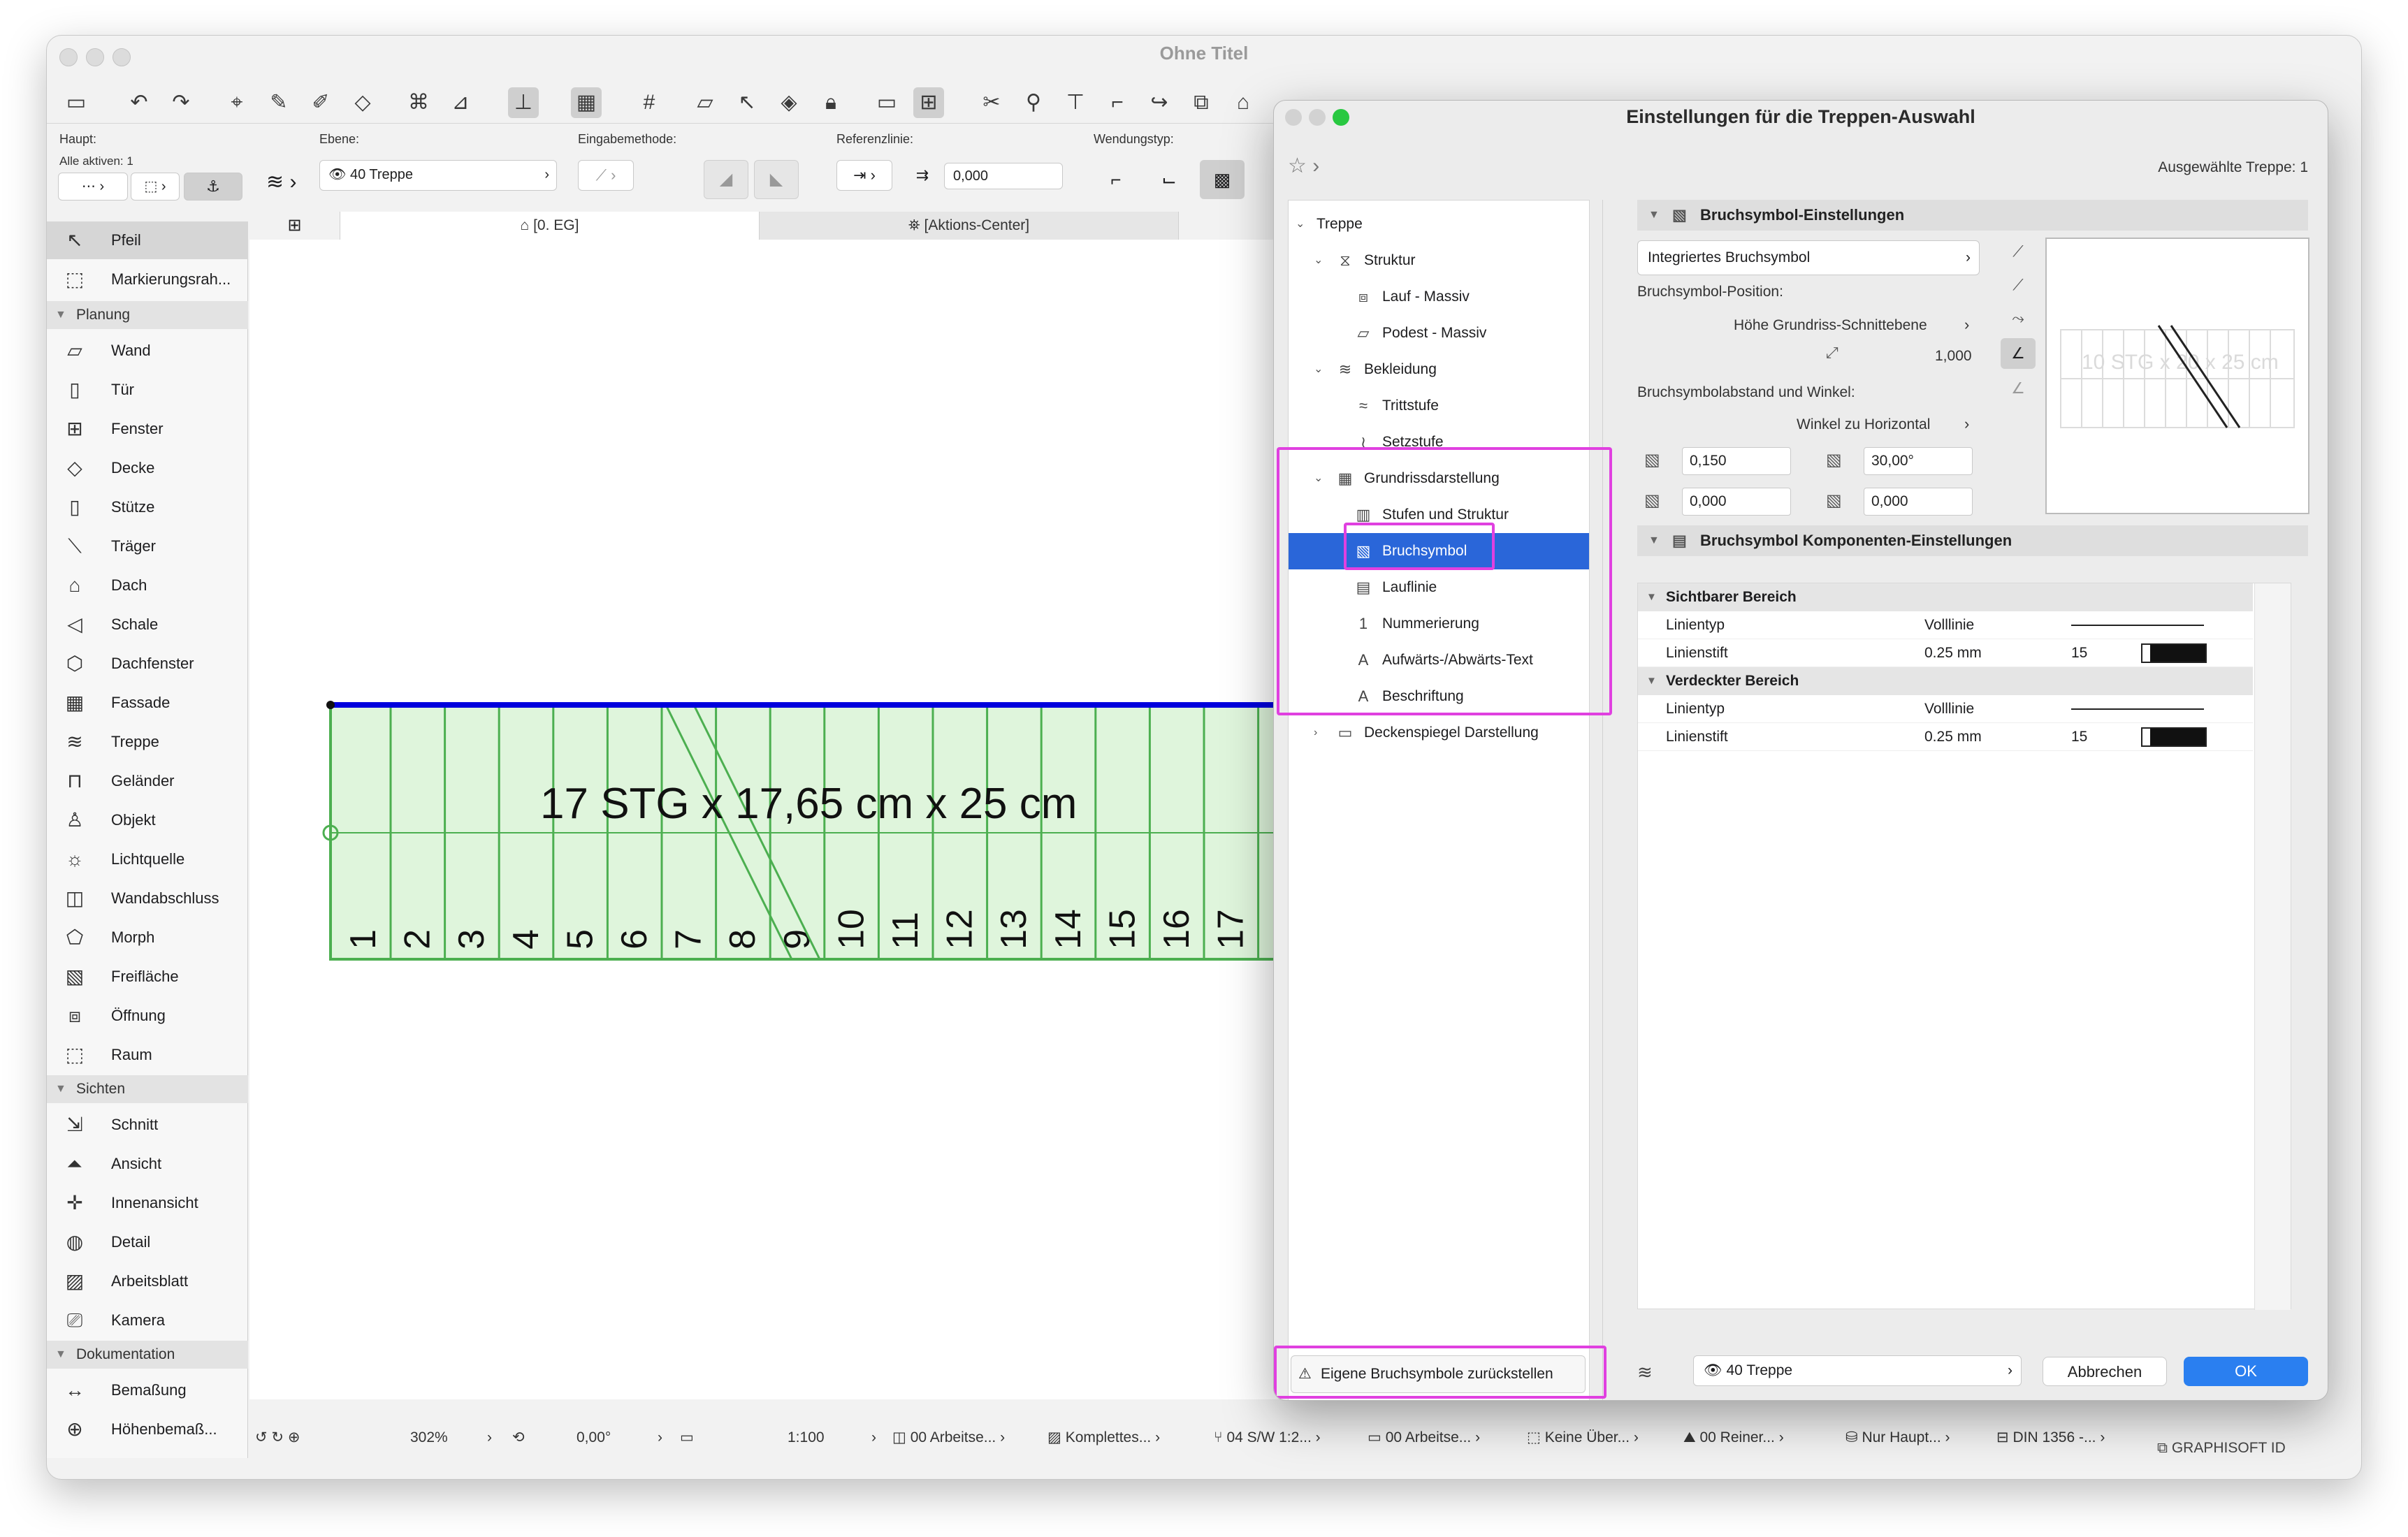 The width and height of the screenshot is (2408, 1537). What do you see at coordinates (991, 102) in the screenshot?
I see `trim-icon: ✂` at bounding box center [991, 102].